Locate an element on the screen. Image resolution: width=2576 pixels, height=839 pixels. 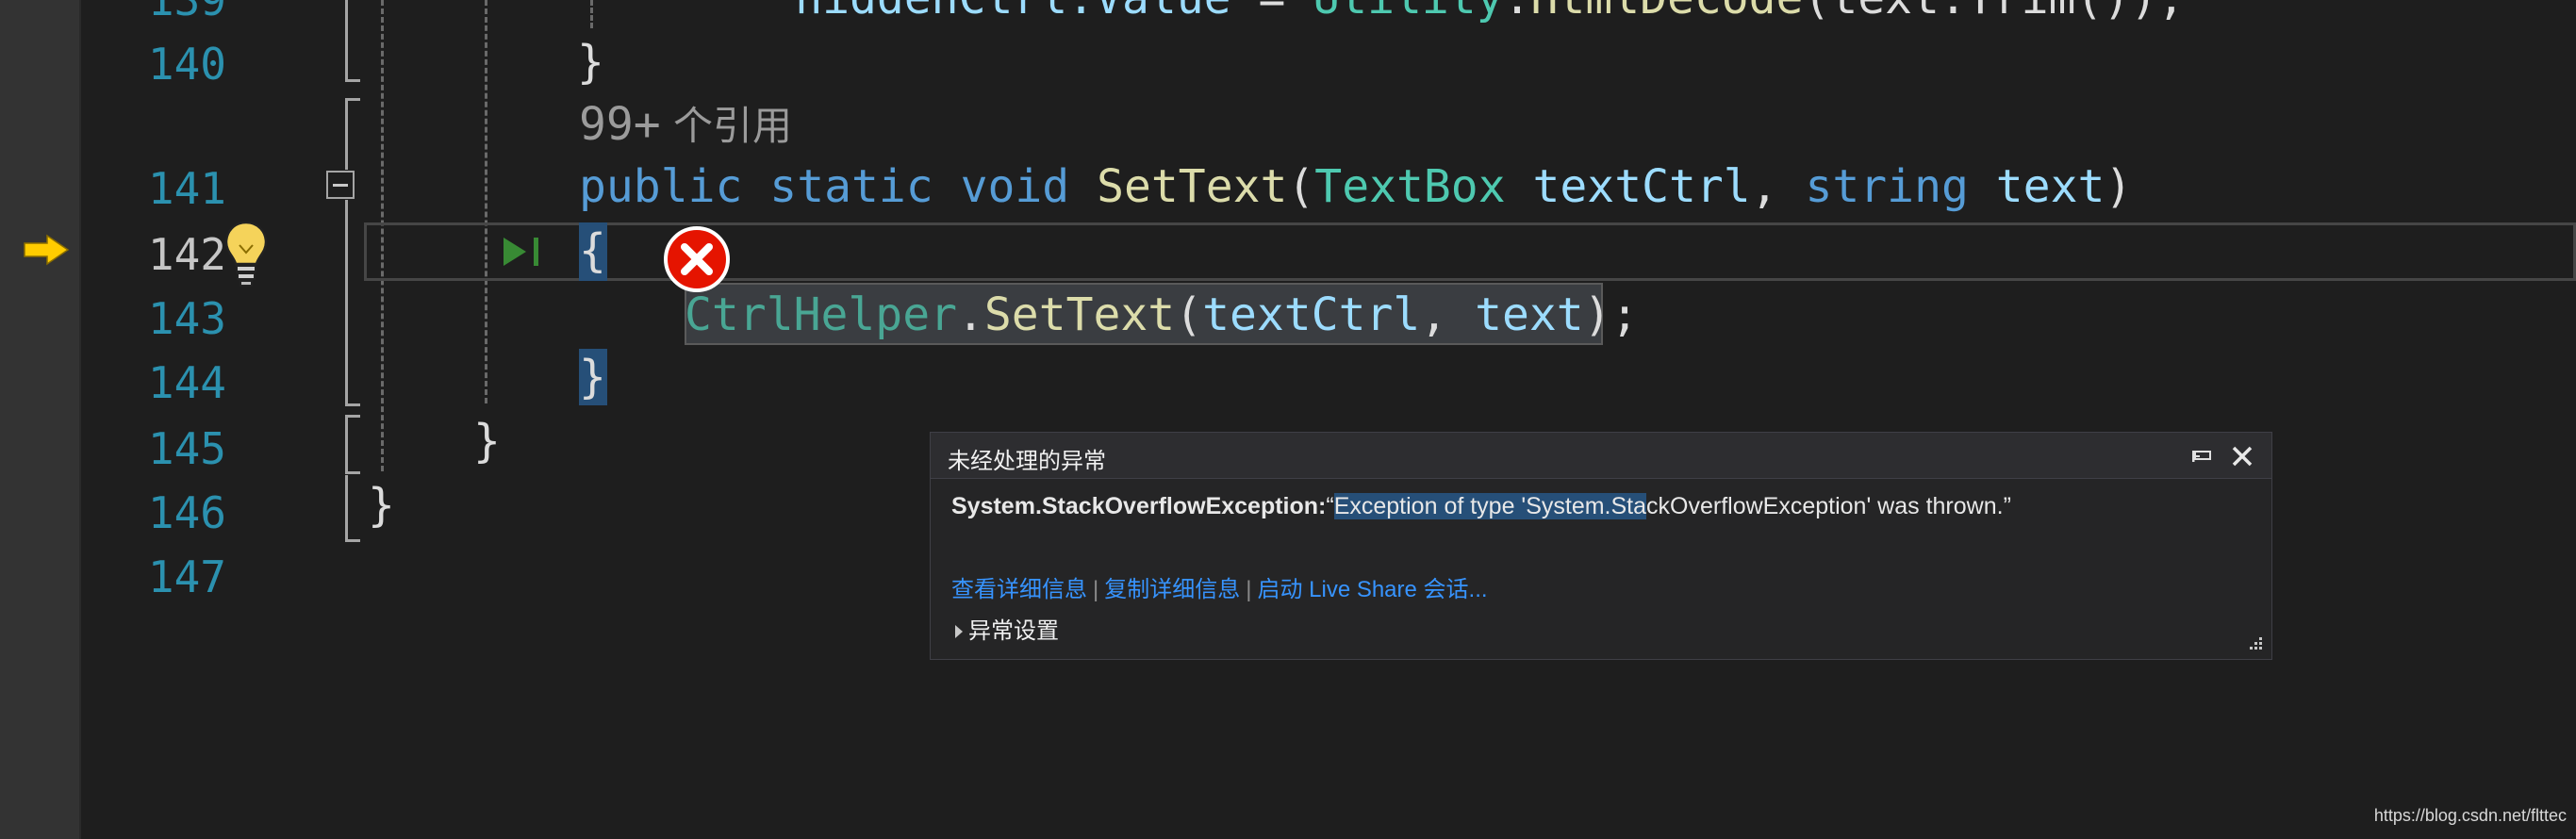
exception-settings-expander: 异常设置 is located at coordinates (1005, 628).